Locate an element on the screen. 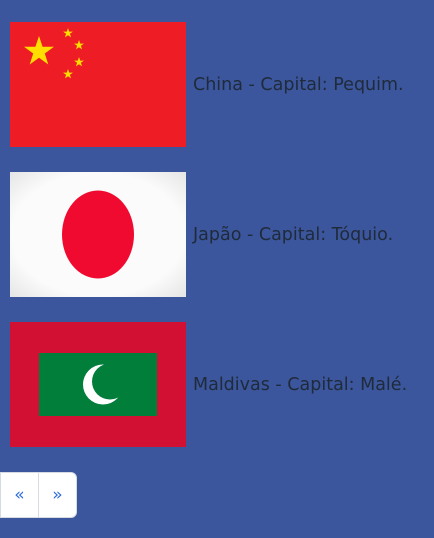 Image resolution: width=434 pixels, height=538 pixels. china-flag-icon is located at coordinates (98, 84).